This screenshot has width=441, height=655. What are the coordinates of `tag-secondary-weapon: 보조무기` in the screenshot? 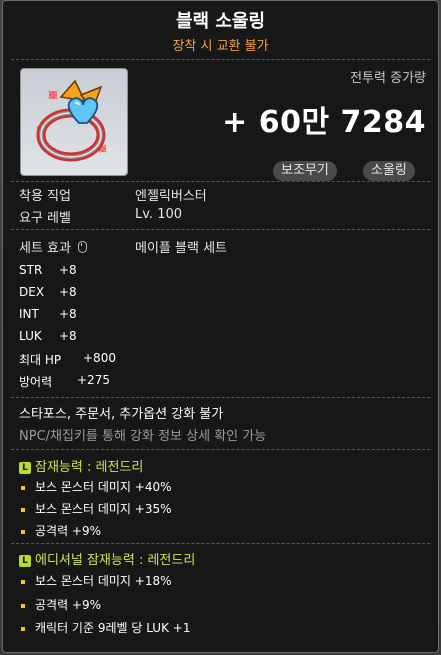 It's located at (305, 171).